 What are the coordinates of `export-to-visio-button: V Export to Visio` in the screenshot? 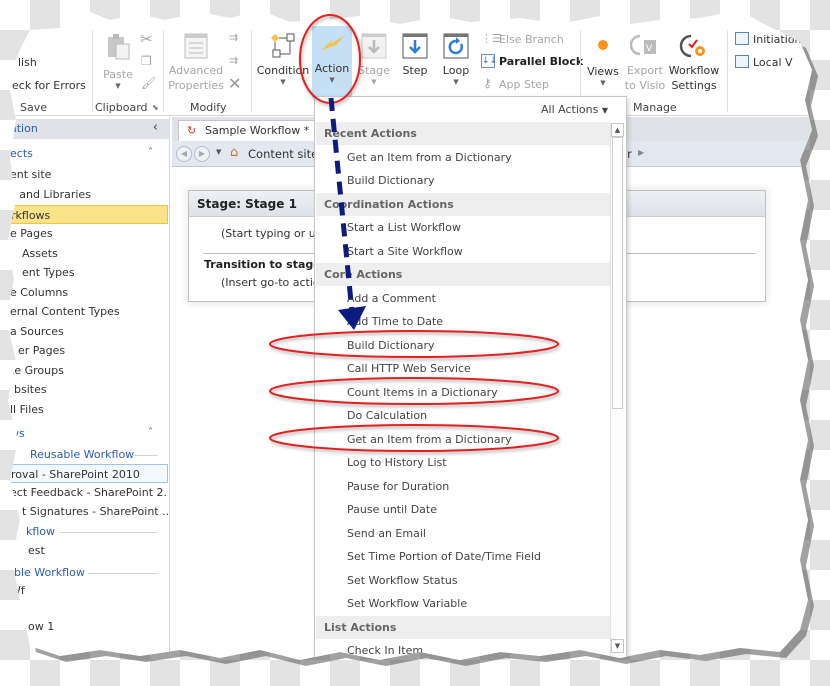 It's located at (645, 62).